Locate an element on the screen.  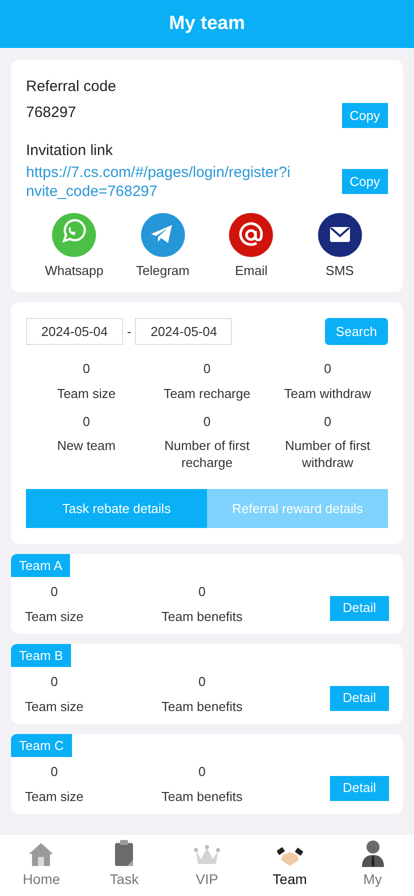
clipboard-icon is located at coordinates (124, 853).